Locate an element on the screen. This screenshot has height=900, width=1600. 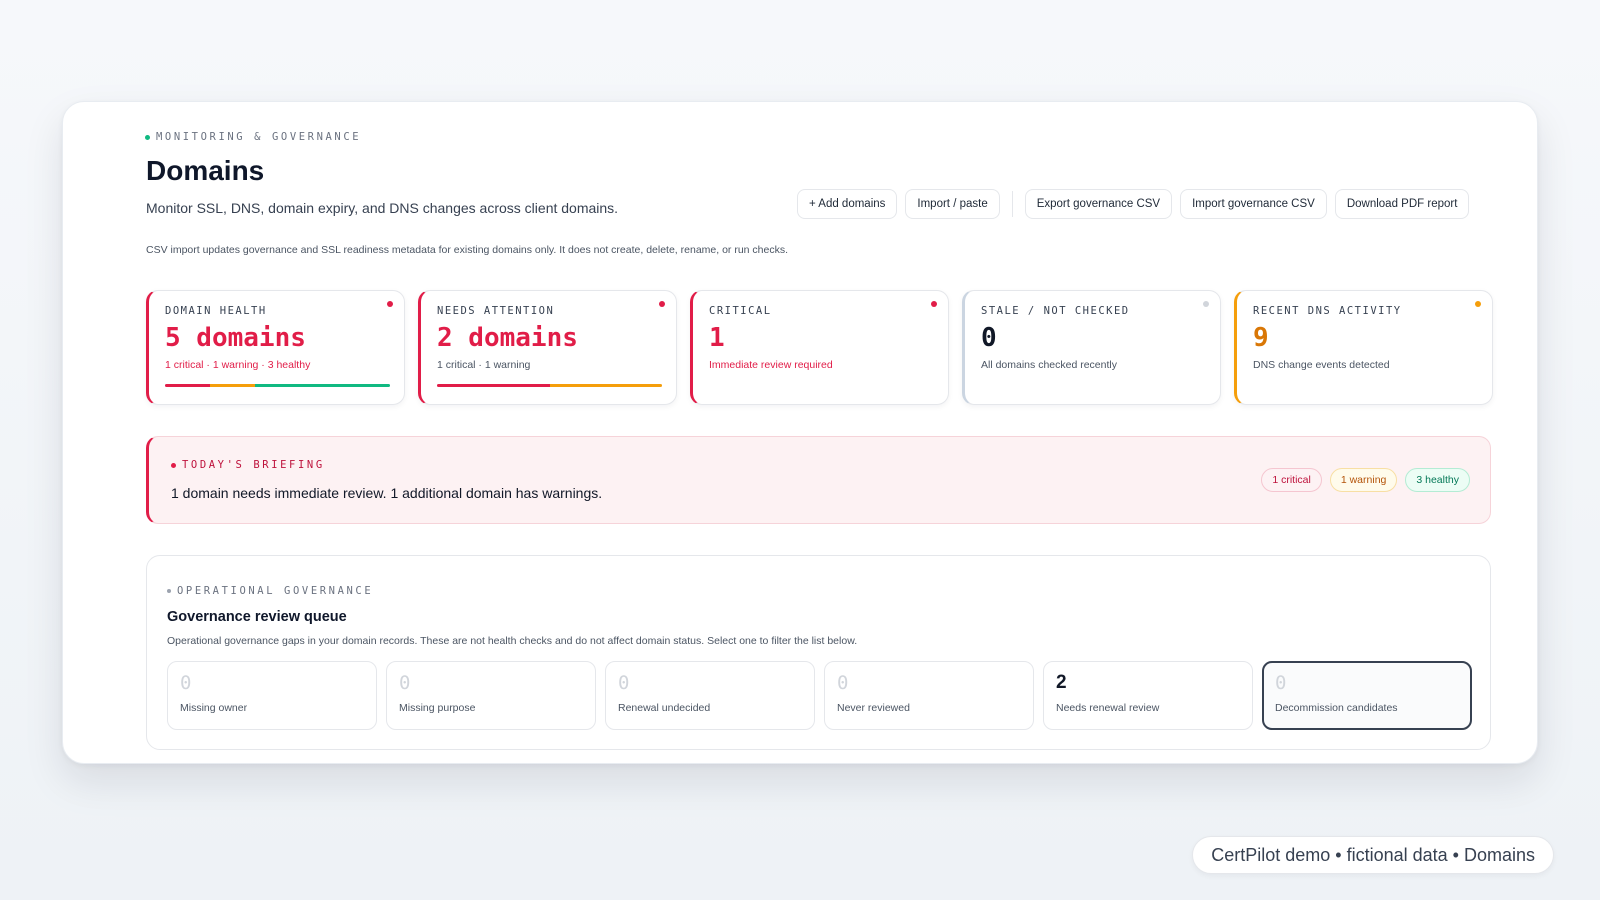
queue-item-needs-renewal-review: 2 Needs renewal review is located at coordinates (1148, 695).